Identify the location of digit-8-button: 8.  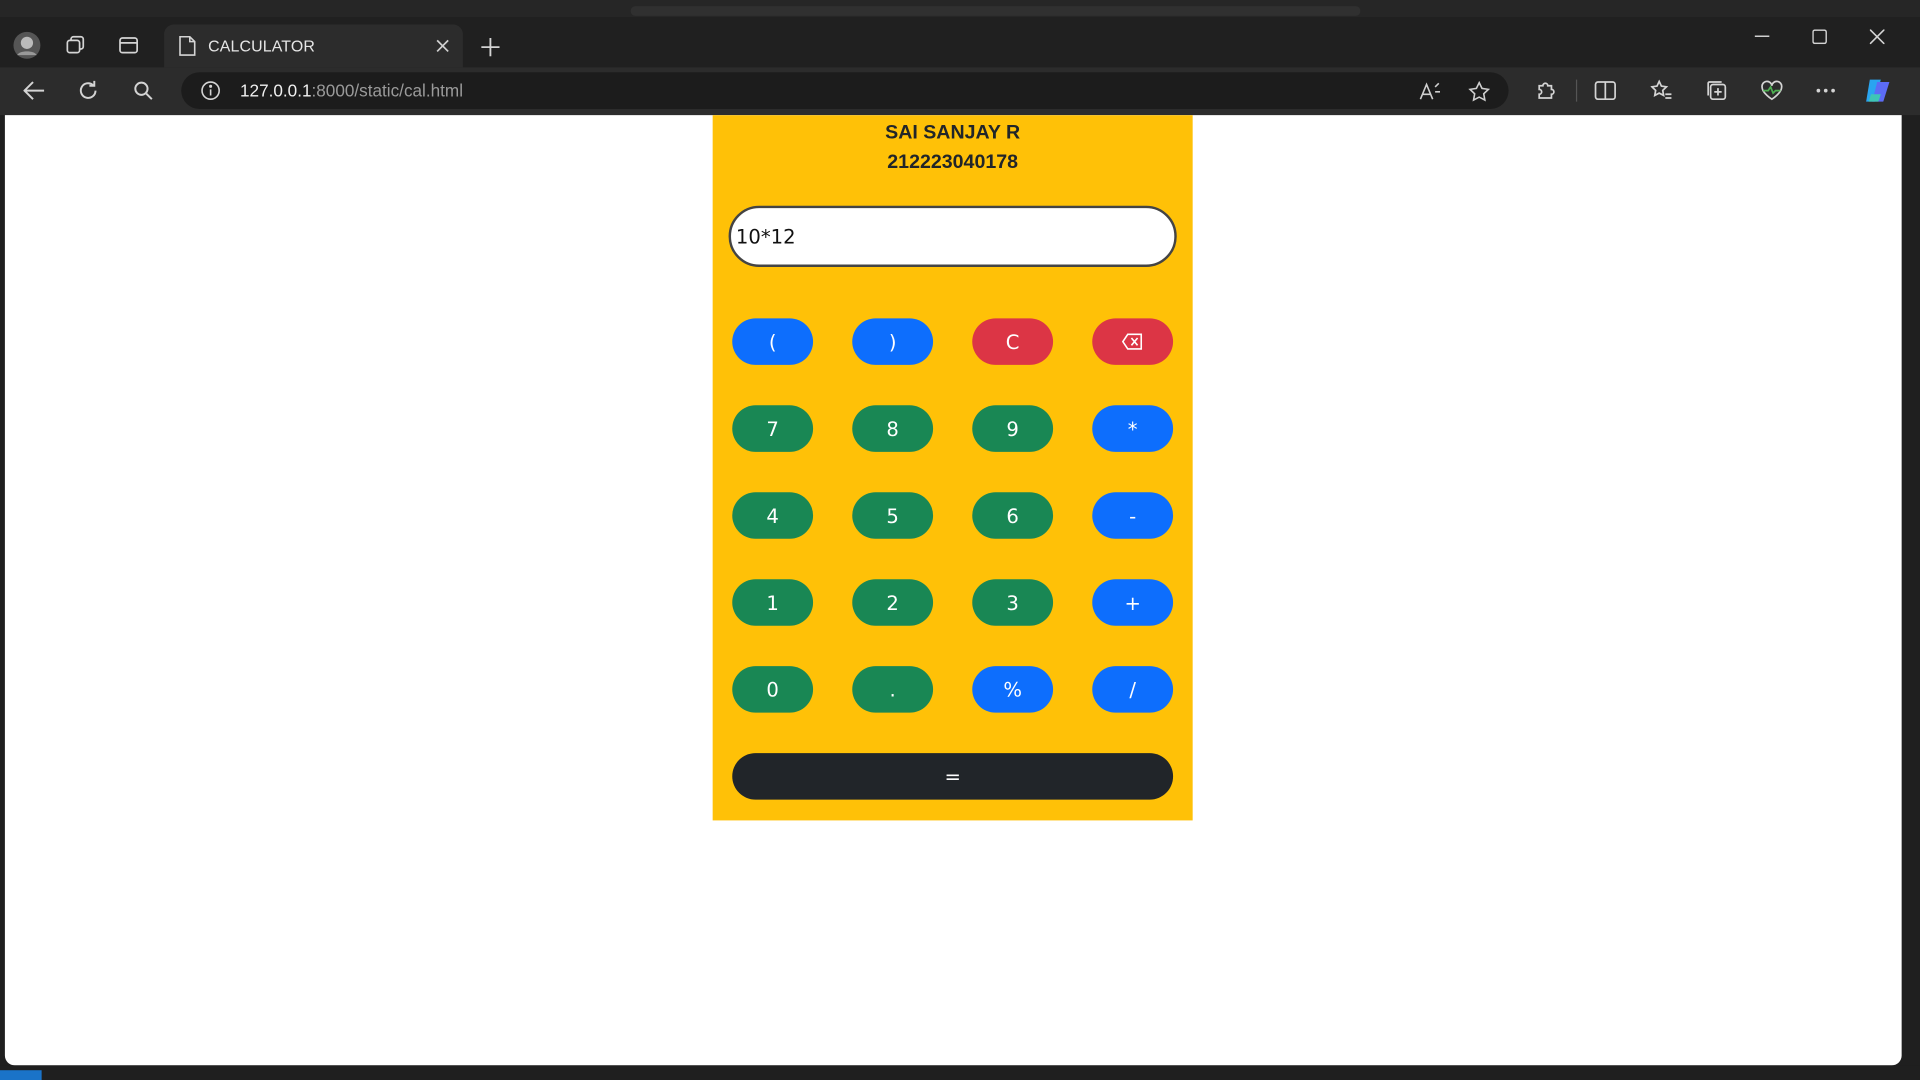
(893, 428).